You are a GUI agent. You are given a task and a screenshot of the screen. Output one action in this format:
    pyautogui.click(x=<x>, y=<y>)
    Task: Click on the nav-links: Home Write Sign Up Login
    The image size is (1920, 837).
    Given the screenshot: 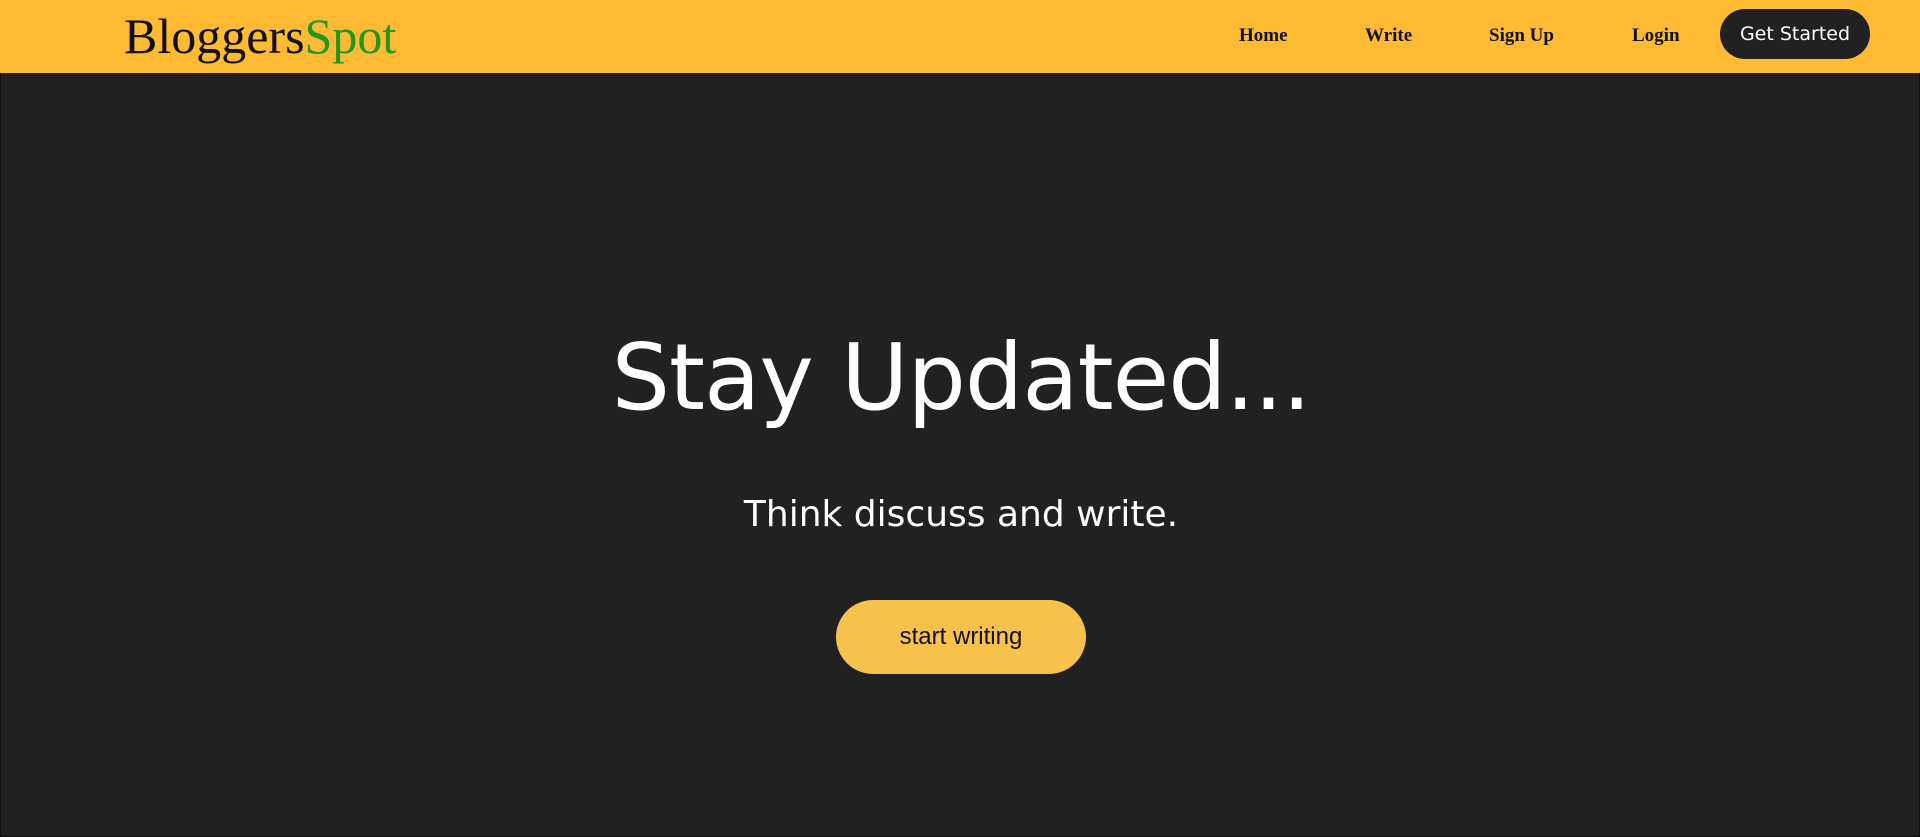 What is the action you would take?
    pyautogui.click(x=960, y=36)
    